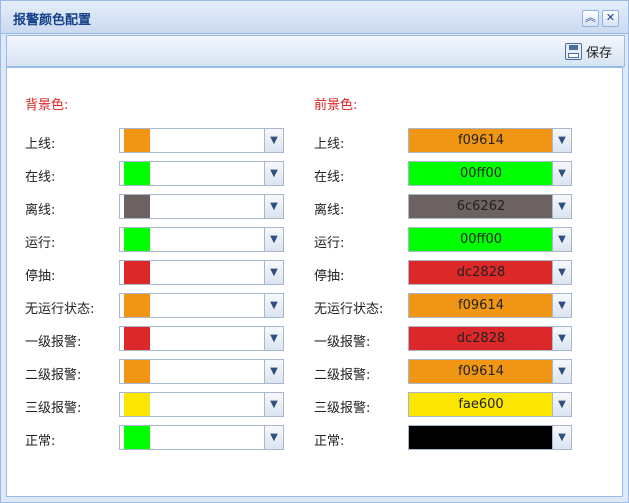 Image resolution: width=629 pixels, height=503 pixels. I want to click on background-row-label: 三级报警:, so click(53, 408).